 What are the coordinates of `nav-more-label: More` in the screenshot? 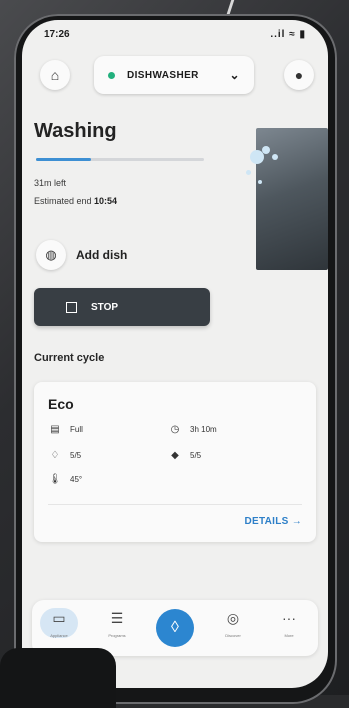 It's located at (289, 635).